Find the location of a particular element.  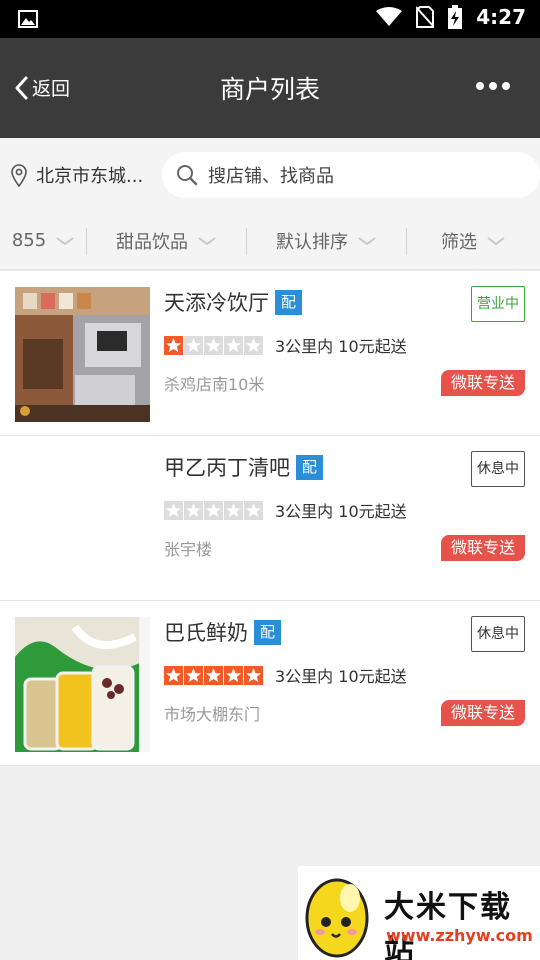

gallery-icon is located at coordinates (28, 19).